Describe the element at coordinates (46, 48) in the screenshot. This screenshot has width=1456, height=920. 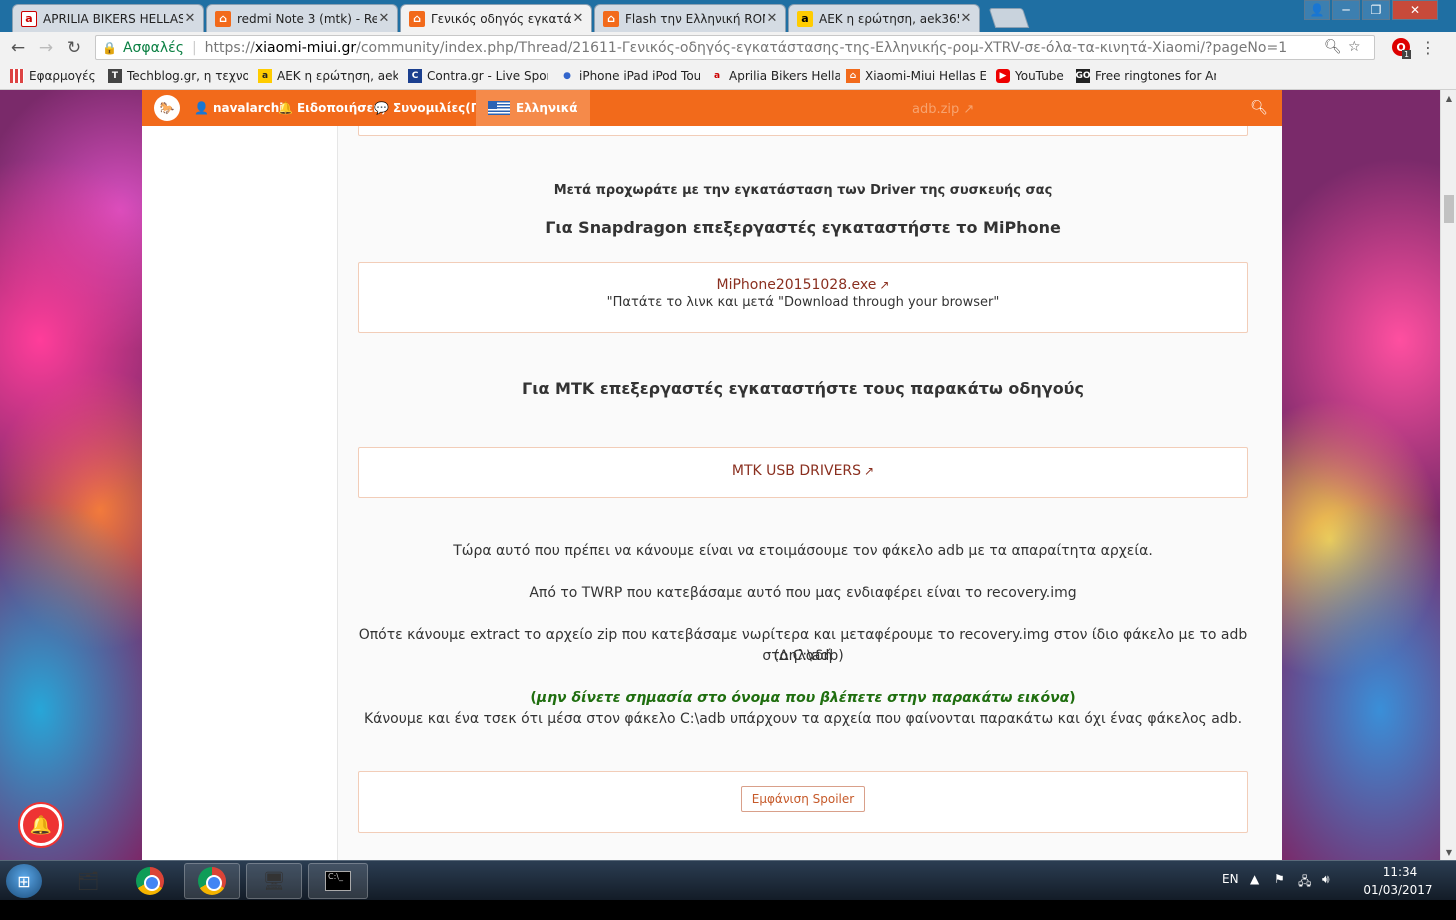
I see `forward-arrow-icon: →` at that location.